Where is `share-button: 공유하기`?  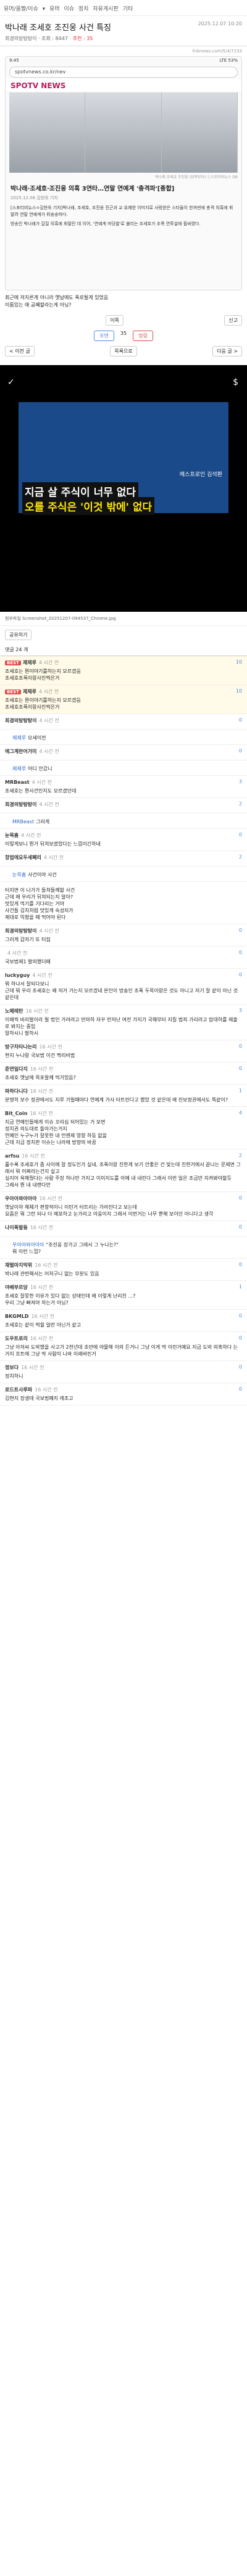 share-button: 공유하기 is located at coordinates (18, 635).